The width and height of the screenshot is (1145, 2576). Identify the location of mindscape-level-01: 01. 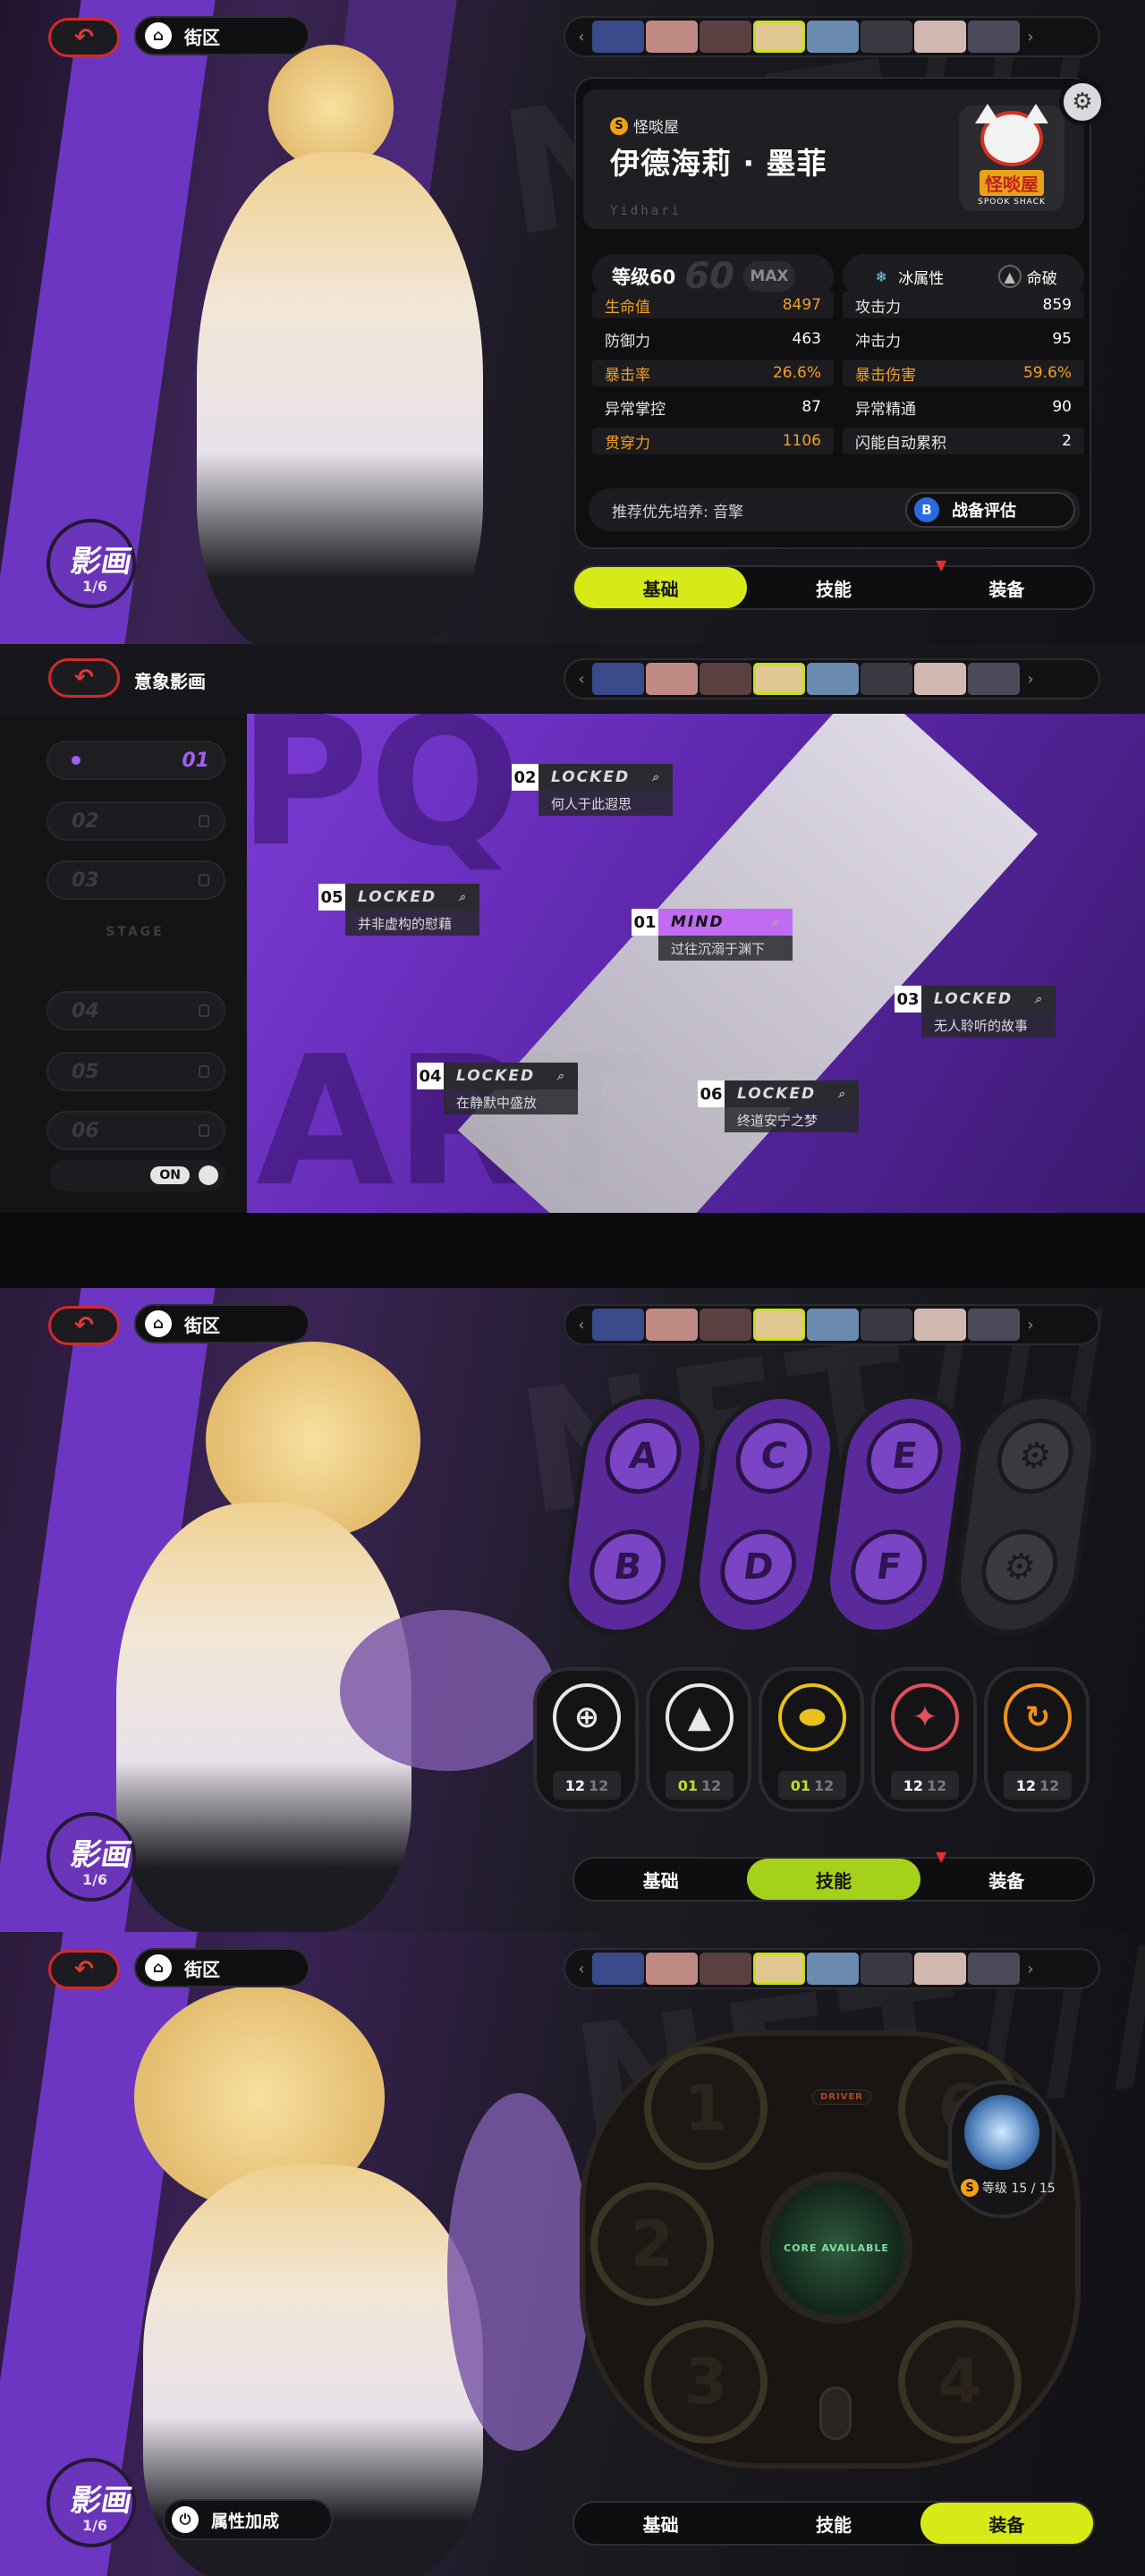
(136, 760).